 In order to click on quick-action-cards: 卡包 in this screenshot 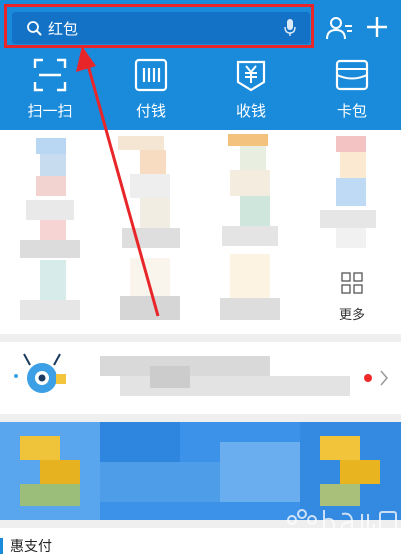, I will do `click(352, 89)`.